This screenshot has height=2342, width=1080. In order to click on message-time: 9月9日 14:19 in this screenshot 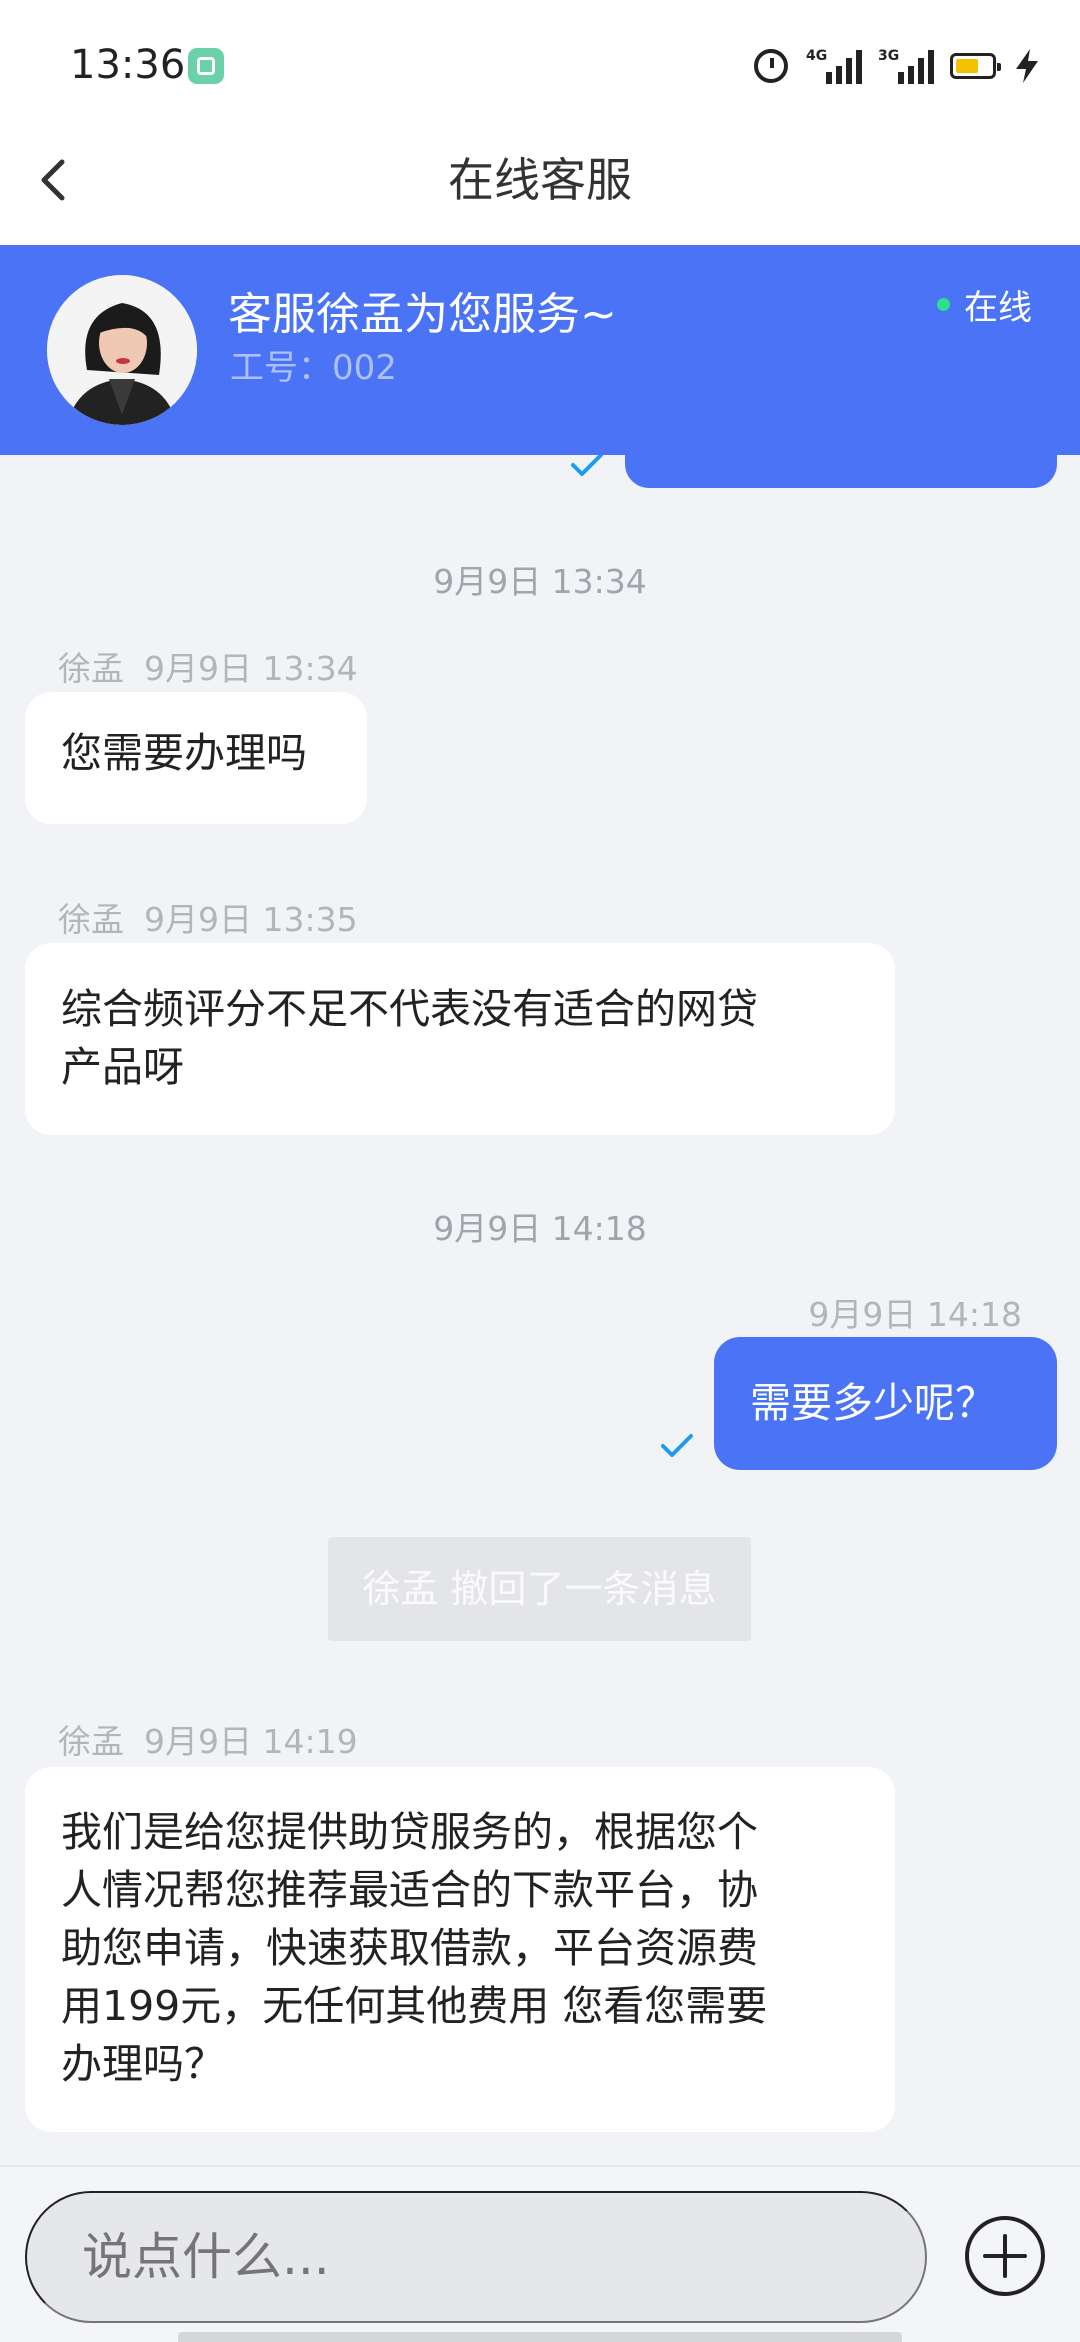, I will do `click(251, 1741)`.